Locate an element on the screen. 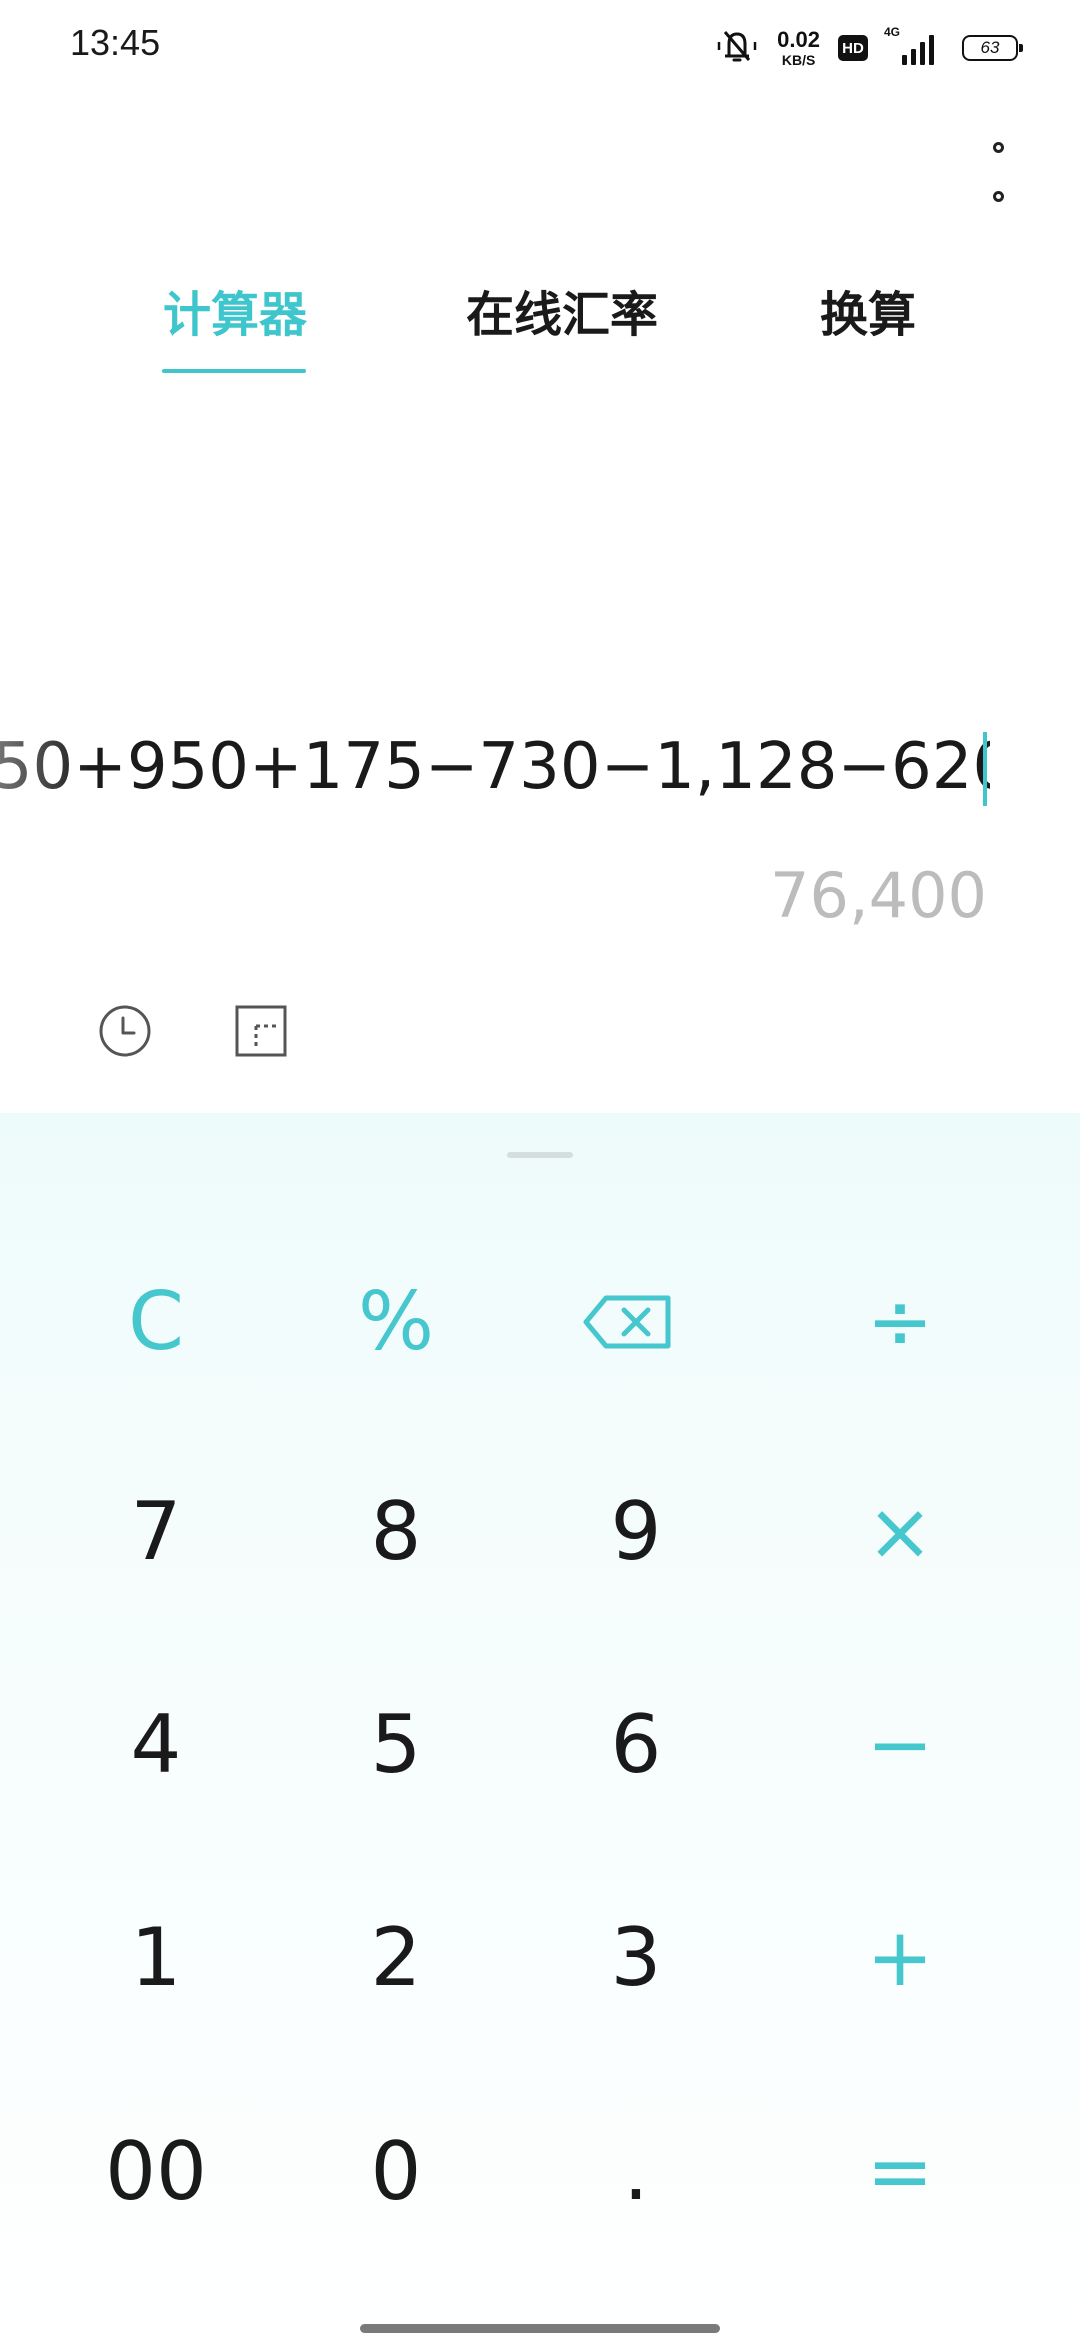  digit-3-button: 3 is located at coordinates (636, 1958).